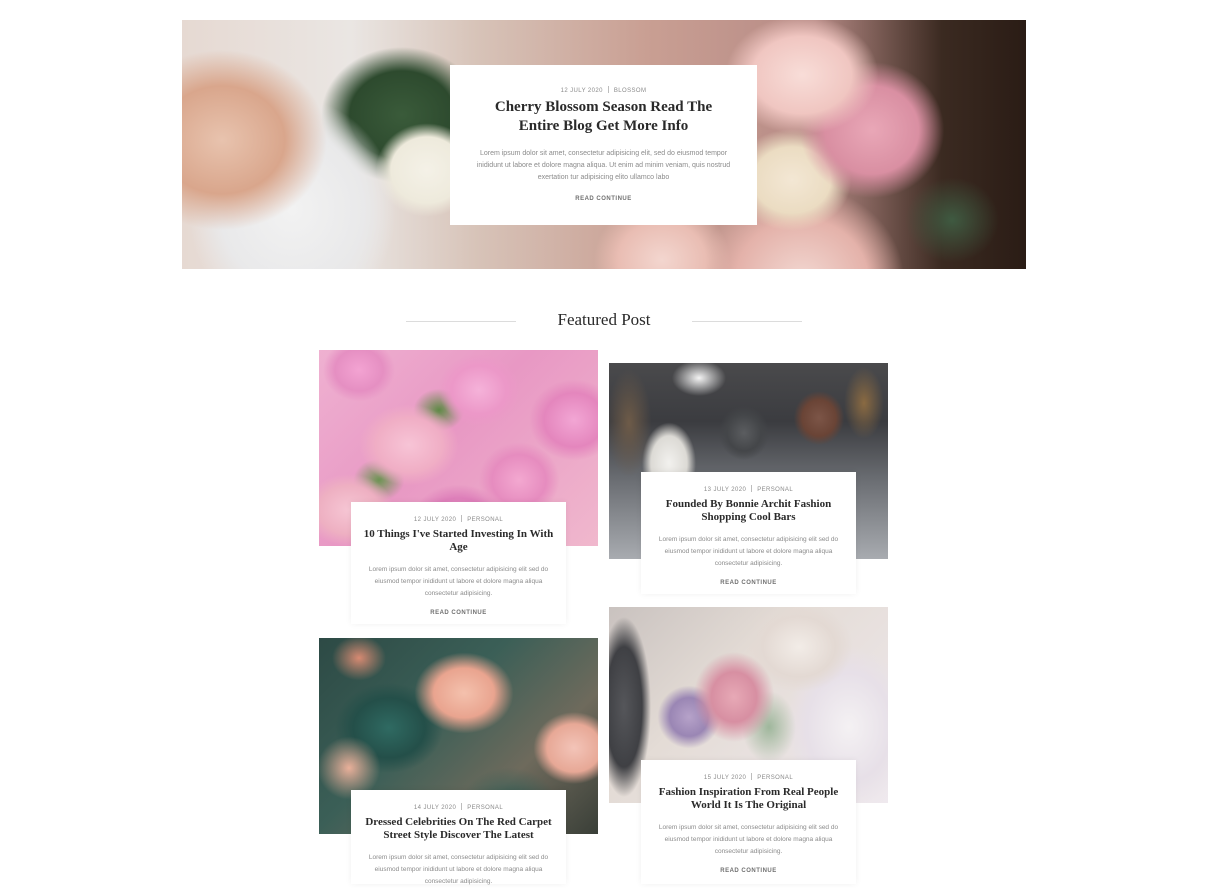 The image size is (1208, 888). Describe the element at coordinates (603, 90) in the screenshot. I see `hero-post-meta: 12 JULY 2020 BLOSSOM` at that location.